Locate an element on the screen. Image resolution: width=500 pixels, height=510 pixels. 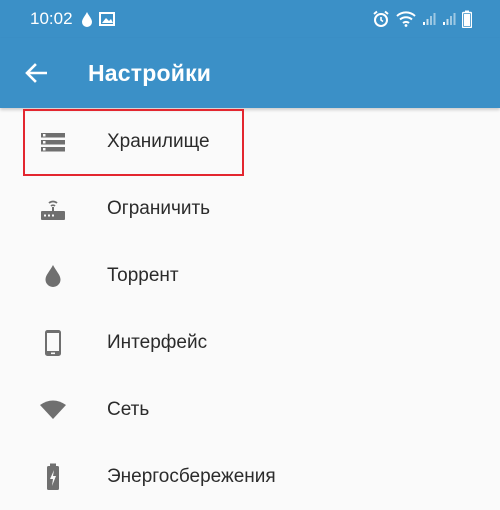
status-left: 10:02 is located at coordinates (72, 19).